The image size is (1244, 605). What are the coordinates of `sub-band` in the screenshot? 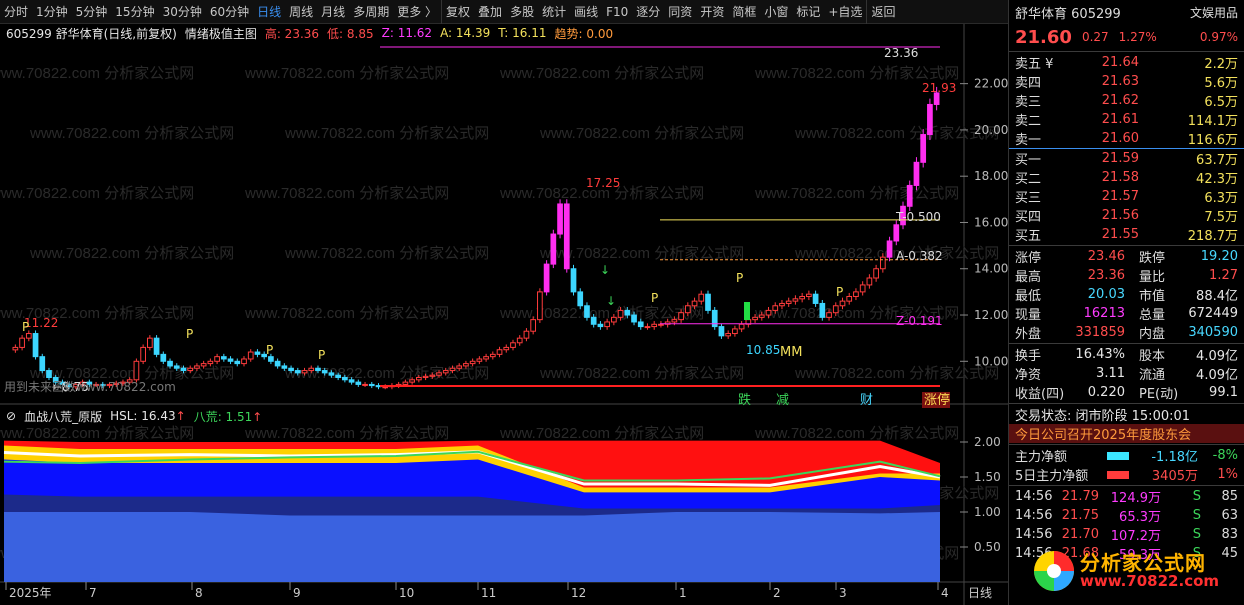 It's located at (472, 547).